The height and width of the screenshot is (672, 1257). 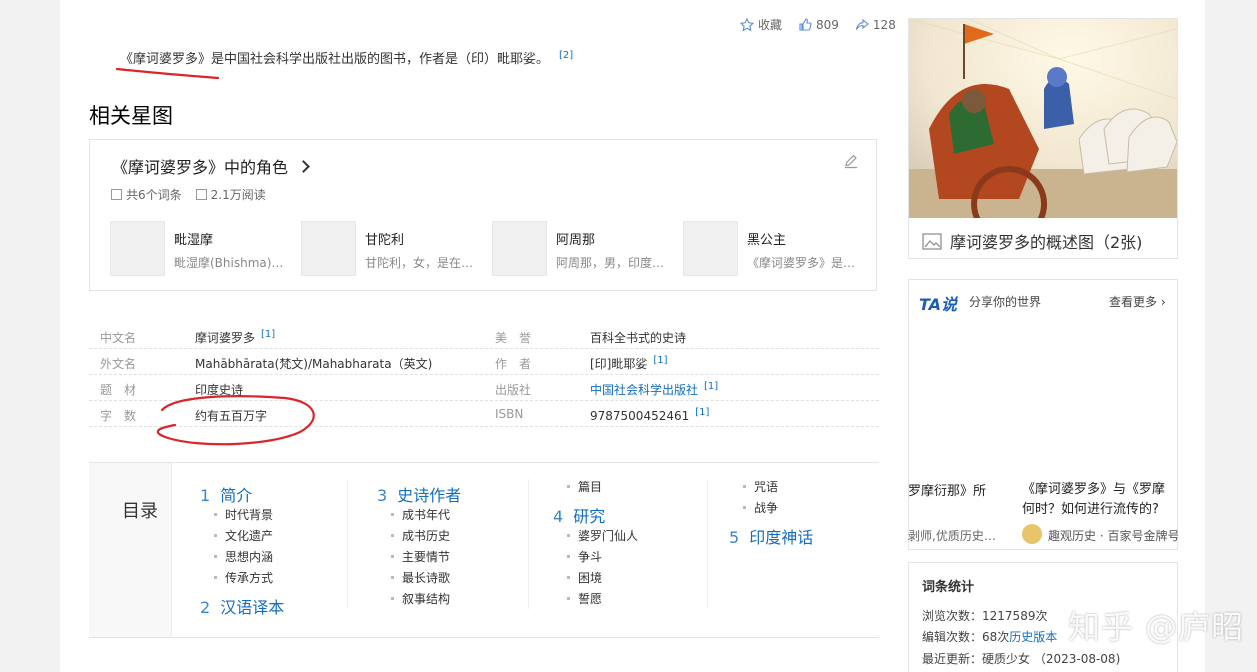 What do you see at coordinates (118, 338) in the screenshot?
I see `info-key: 中文名` at bounding box center [118, 338].